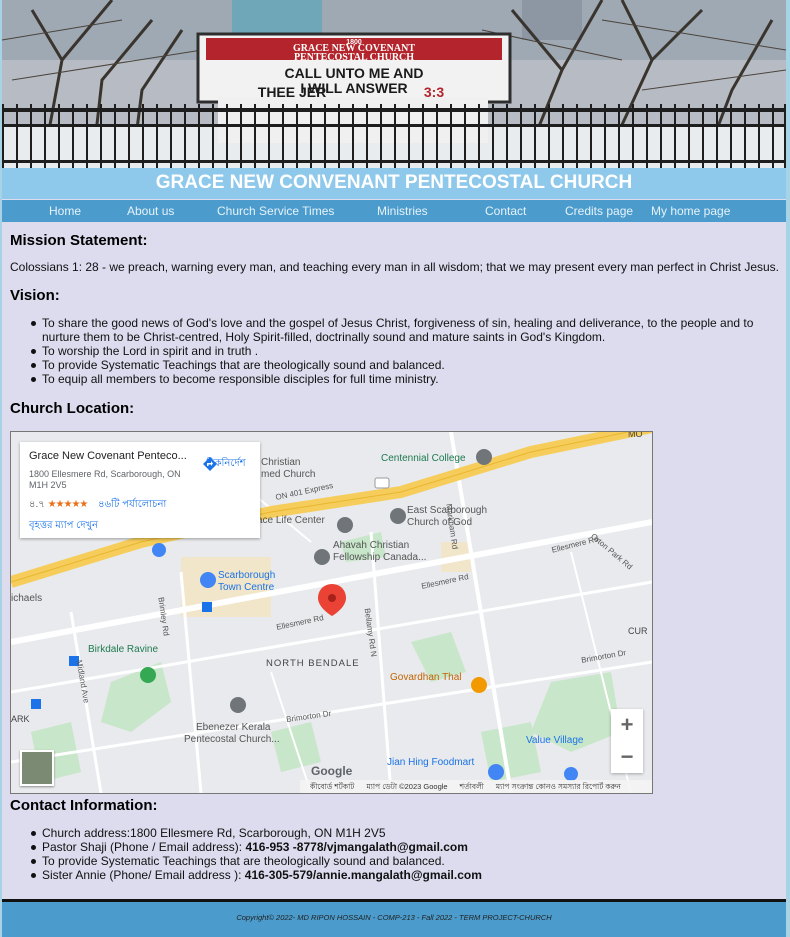 The height and width of the screenshot is (937, 790). I want to click on map-label: Ahavah Christian, so click(371, 545).